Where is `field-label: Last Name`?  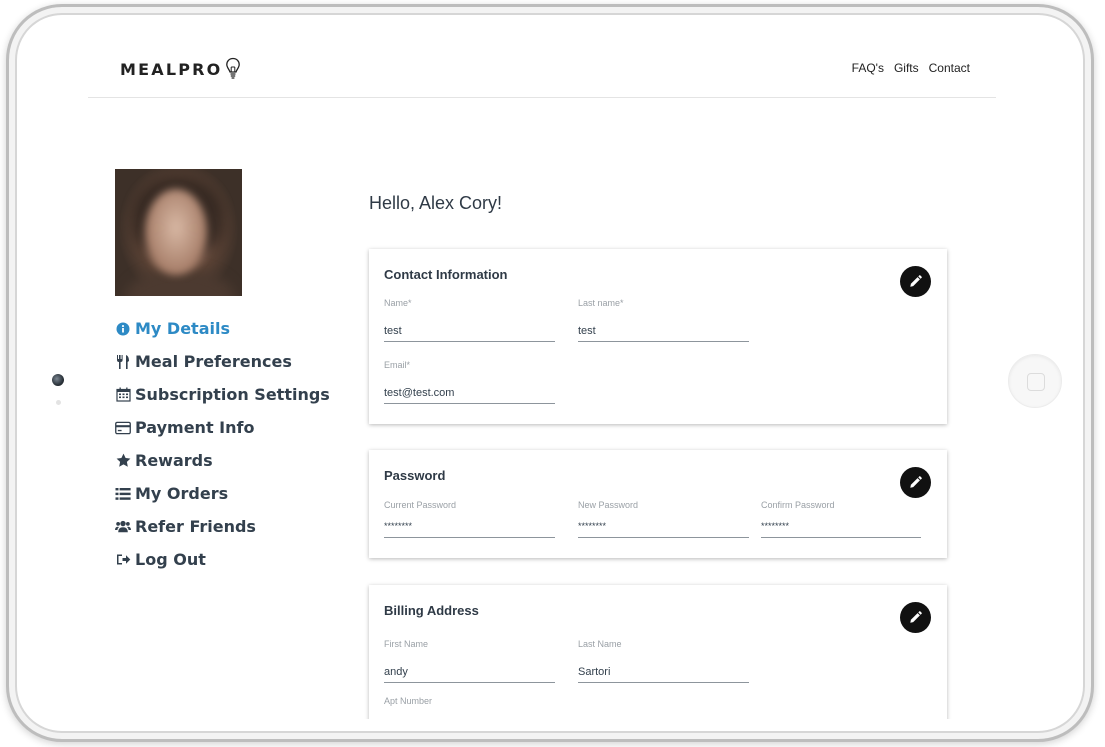
field-label: Last Name is located at coordinates (600, 644).